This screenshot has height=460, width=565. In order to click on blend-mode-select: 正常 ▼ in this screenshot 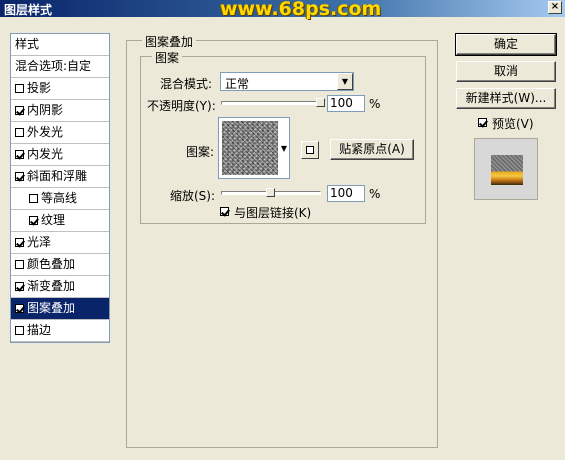, I will do `click(287, 81)`.